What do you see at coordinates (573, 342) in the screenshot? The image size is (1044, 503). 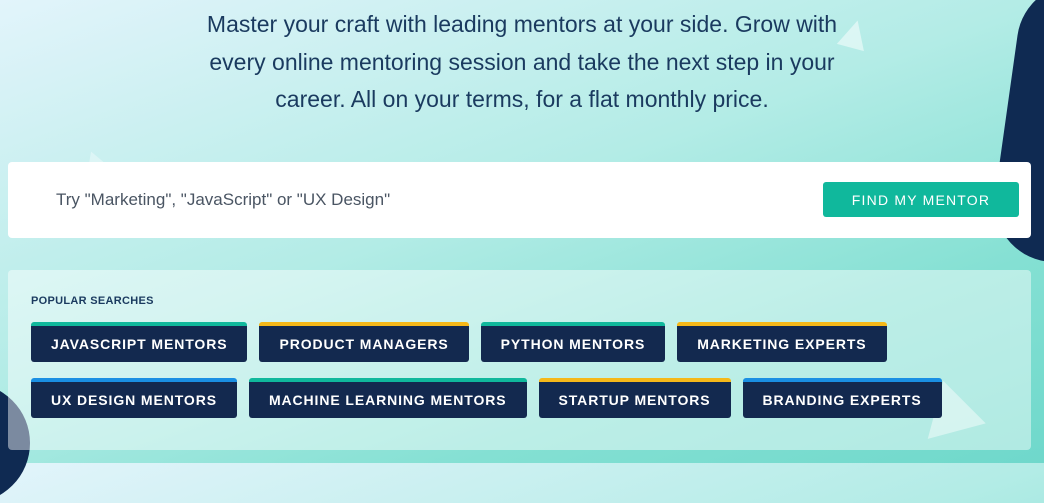 I see `search-chip: PYTHON MENTORS` at bounding box center [573, 342].